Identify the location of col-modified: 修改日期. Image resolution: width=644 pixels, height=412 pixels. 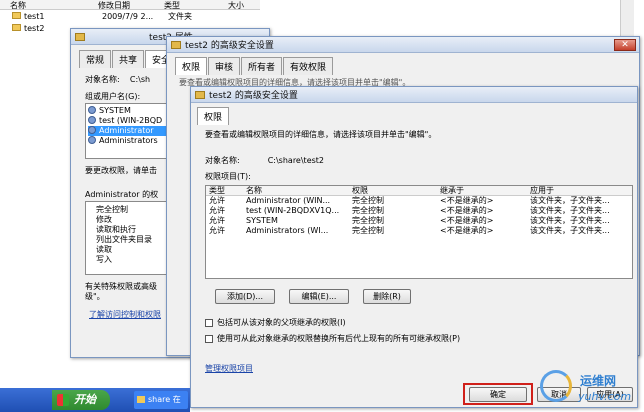
(131, 5).